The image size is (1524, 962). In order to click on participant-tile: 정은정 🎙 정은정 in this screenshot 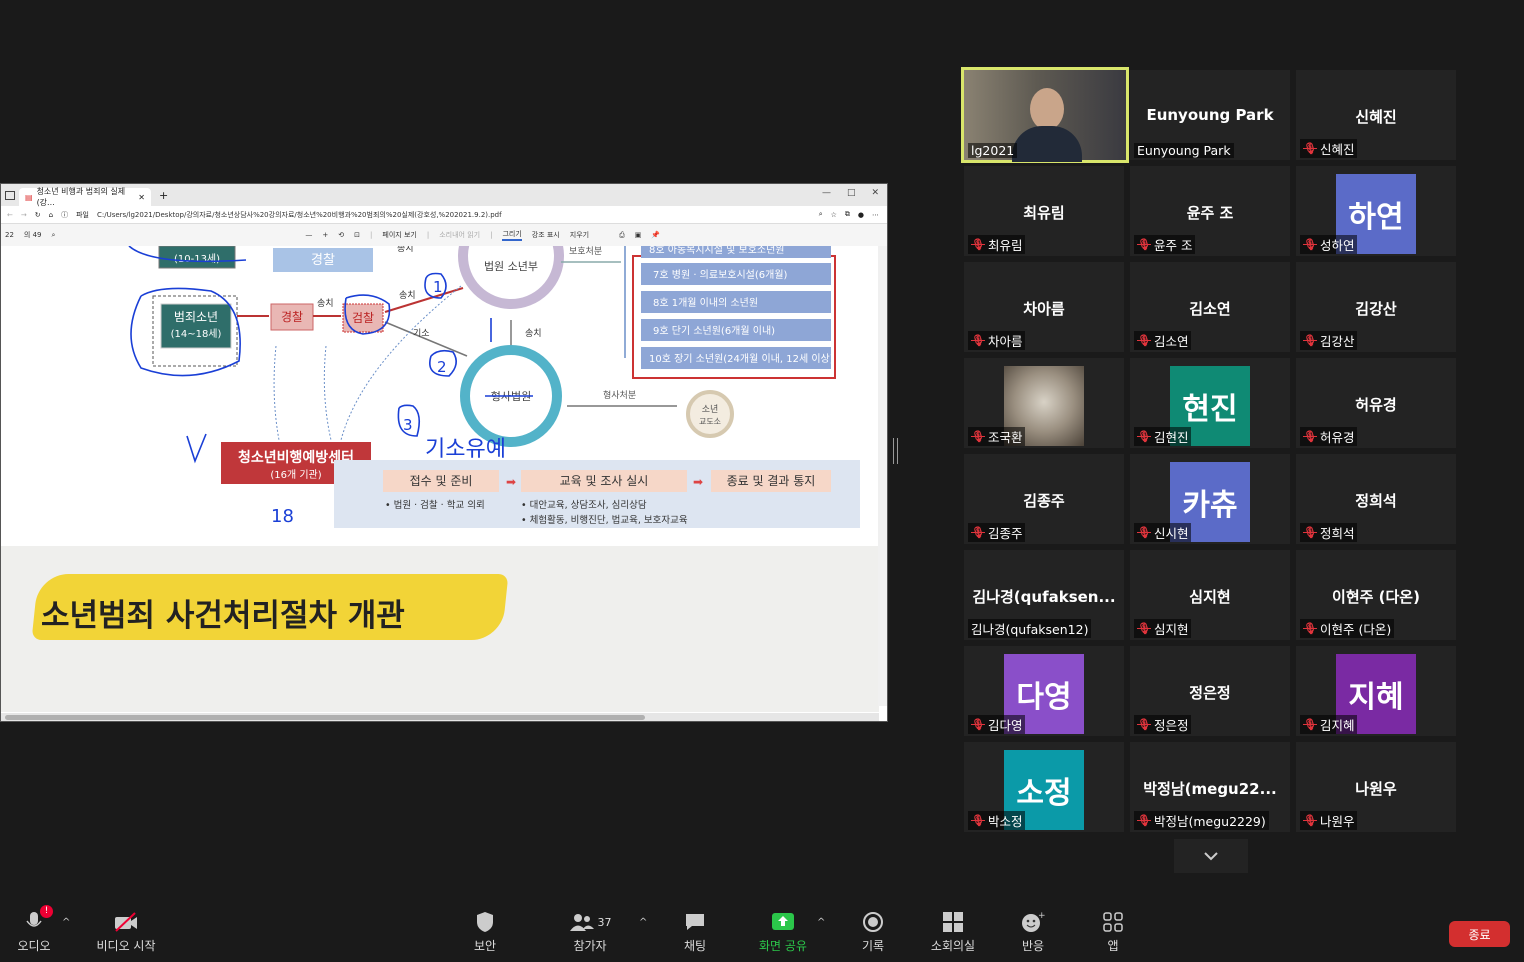, I will do `click(1210, 691)`.